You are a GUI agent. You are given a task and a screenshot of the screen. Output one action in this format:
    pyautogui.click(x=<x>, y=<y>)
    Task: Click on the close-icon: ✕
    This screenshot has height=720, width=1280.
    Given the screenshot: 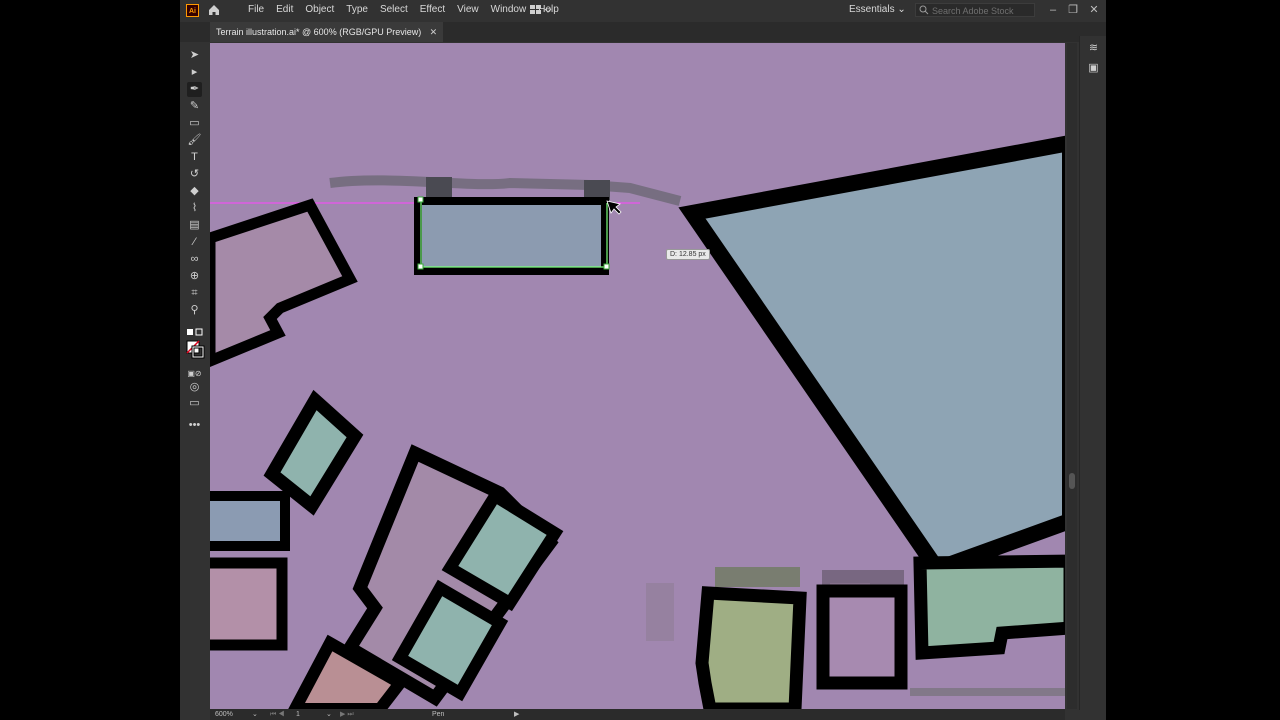 What is the action you would take?
    pyautogui.click(x=1094, y=10)
    